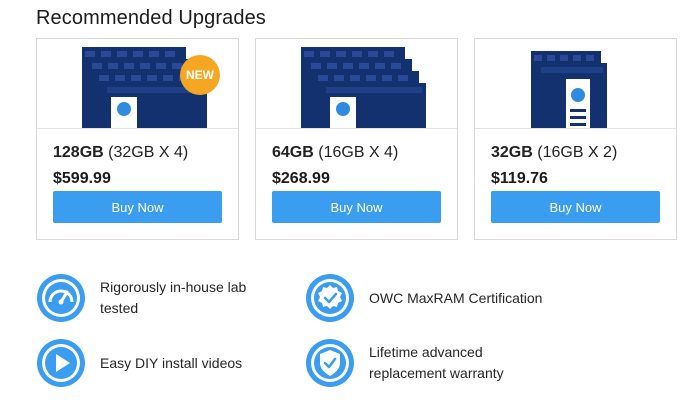 This screenshot has width=700, height=414. I want to click on feature-text: Rigorously in-house lab tested, so click(173, 297).